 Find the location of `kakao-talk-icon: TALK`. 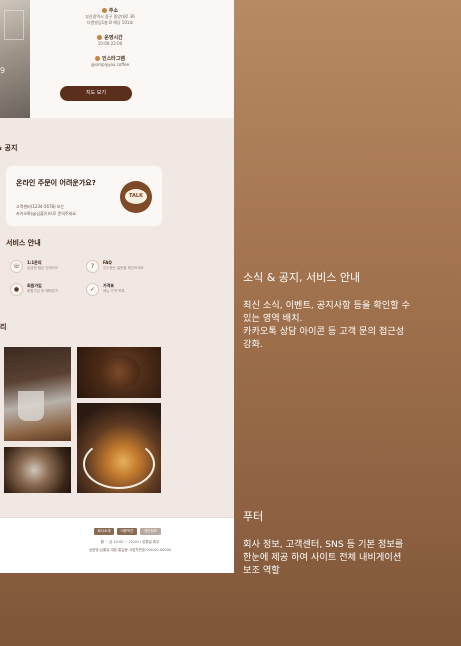

kakao-talk-icon: TALK is located at coordinates (136, 197).